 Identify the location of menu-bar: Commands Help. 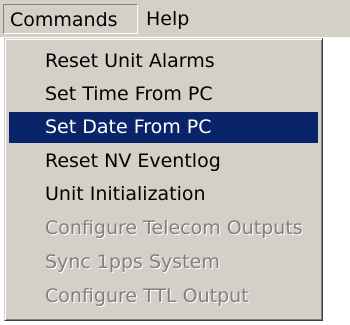
(175, 18).